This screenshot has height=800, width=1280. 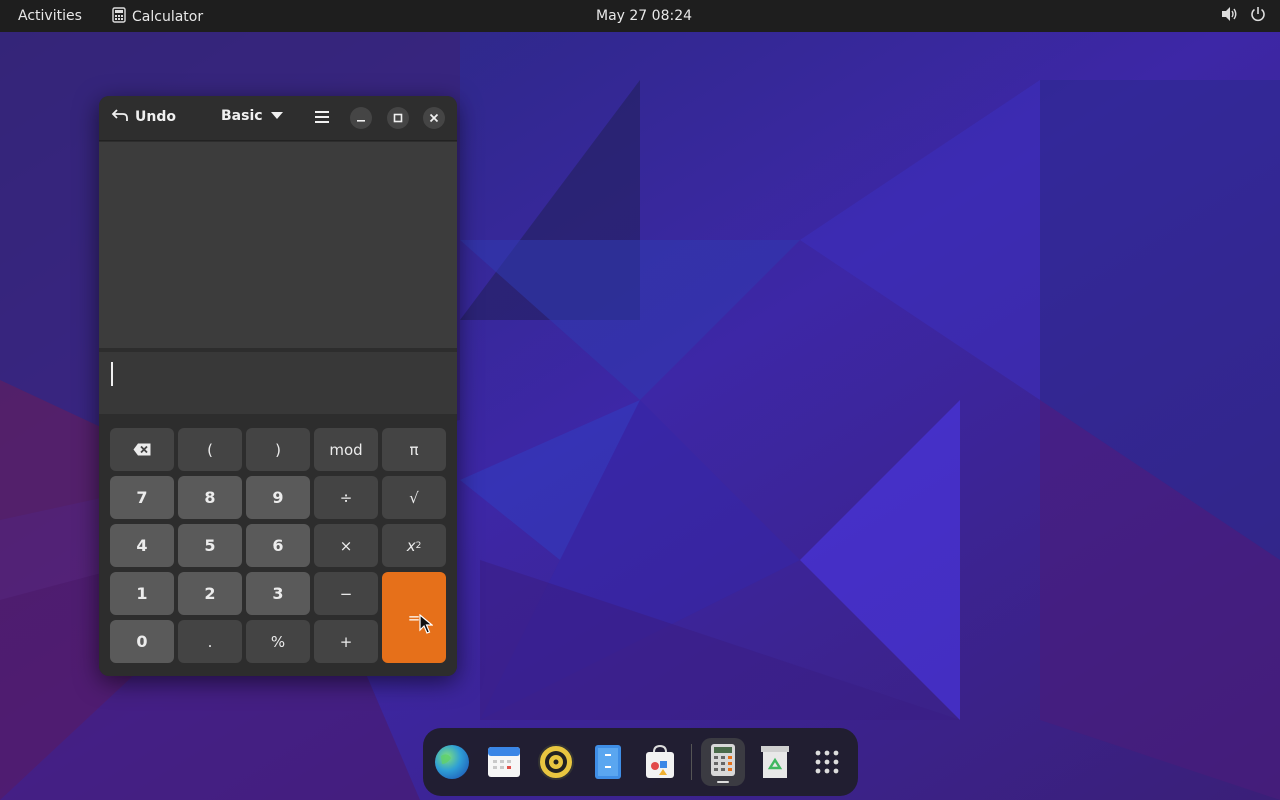 I want to click on app-grid-icon, so click(x=827, y=762).